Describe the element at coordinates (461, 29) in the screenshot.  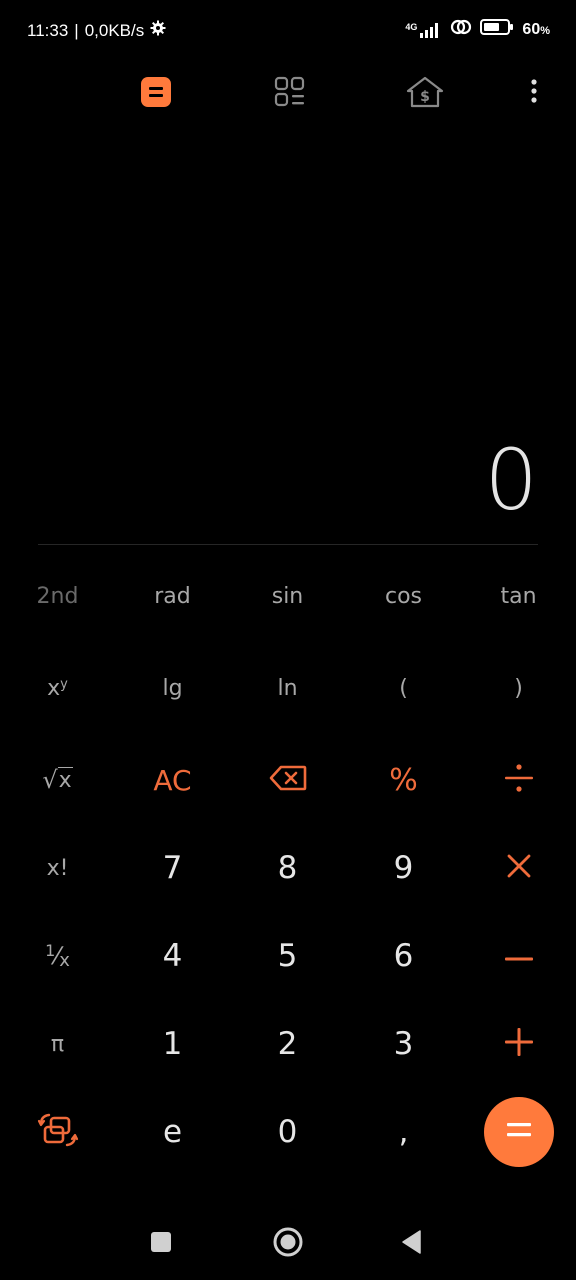
I see `hotspot-link-icon` at that location.